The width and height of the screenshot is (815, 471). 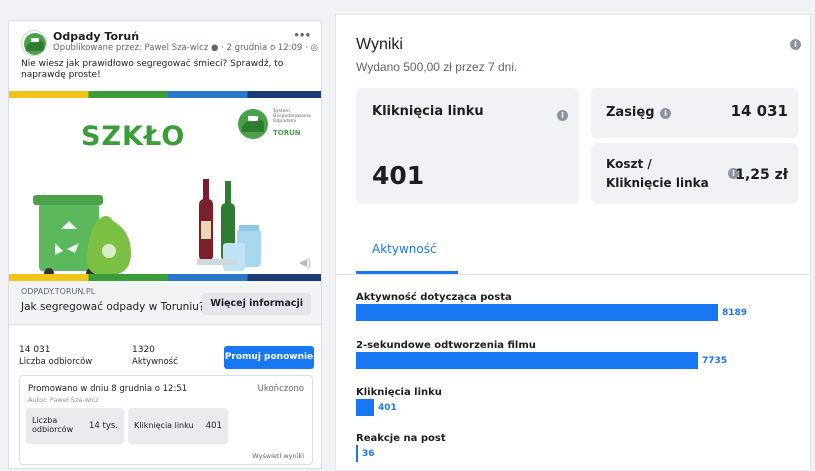 I want to click on color-stripe-bottom, so click(x=165, y=277).